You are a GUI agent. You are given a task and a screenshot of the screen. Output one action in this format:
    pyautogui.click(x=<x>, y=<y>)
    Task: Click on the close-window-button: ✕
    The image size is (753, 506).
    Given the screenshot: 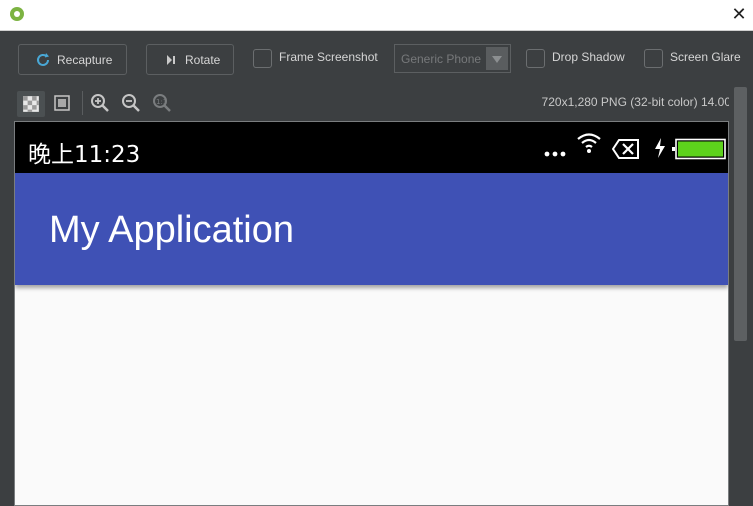 What is the action you would take?
    pyautogui.click(x=739, y=15)
    